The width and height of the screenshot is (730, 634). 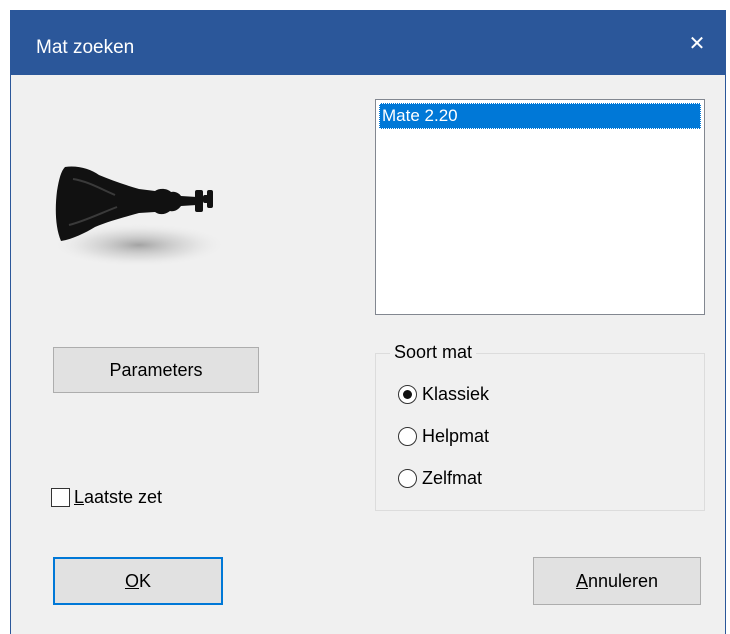 I want to click on last-move-label-rest: aatste zet, so click(x=123, y=497).